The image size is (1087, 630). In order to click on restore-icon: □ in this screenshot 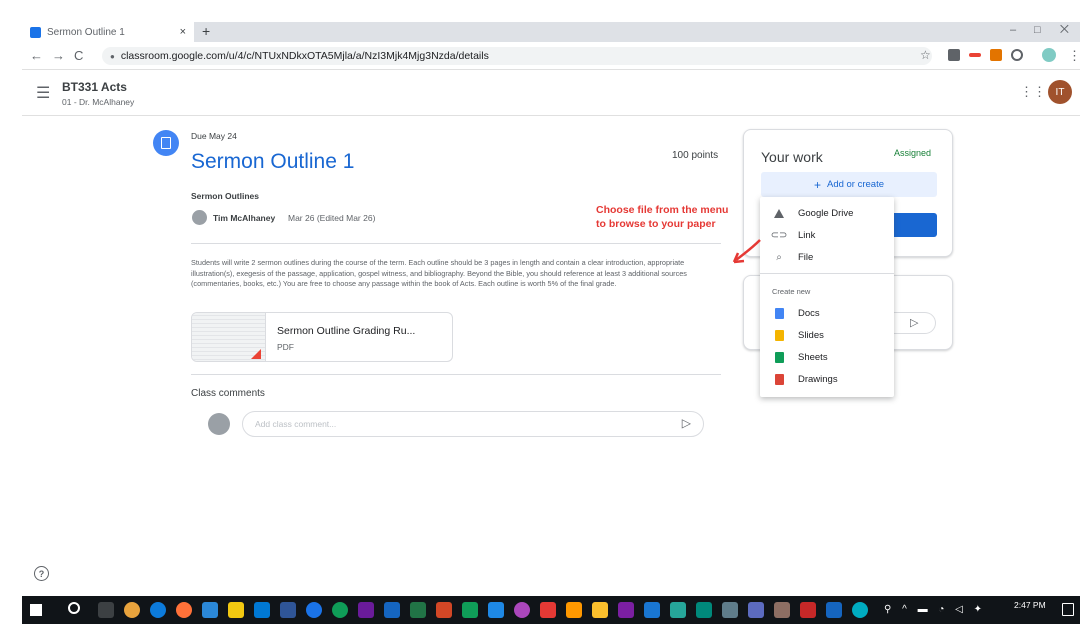, I will do `click(1037, 30)`.